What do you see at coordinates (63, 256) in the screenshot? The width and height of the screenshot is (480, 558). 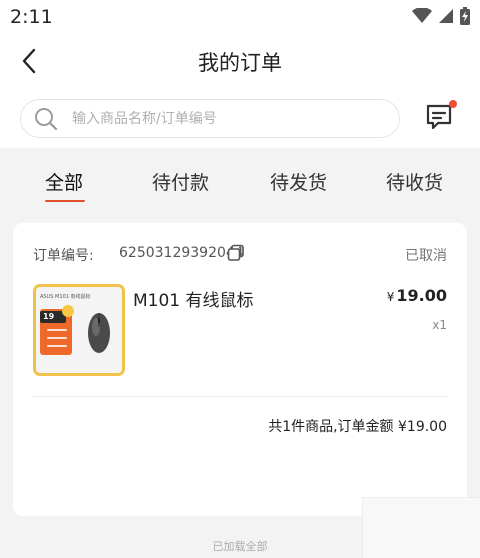 I see `order-number-label: 订单编号:` at bounding box center [63, 256].